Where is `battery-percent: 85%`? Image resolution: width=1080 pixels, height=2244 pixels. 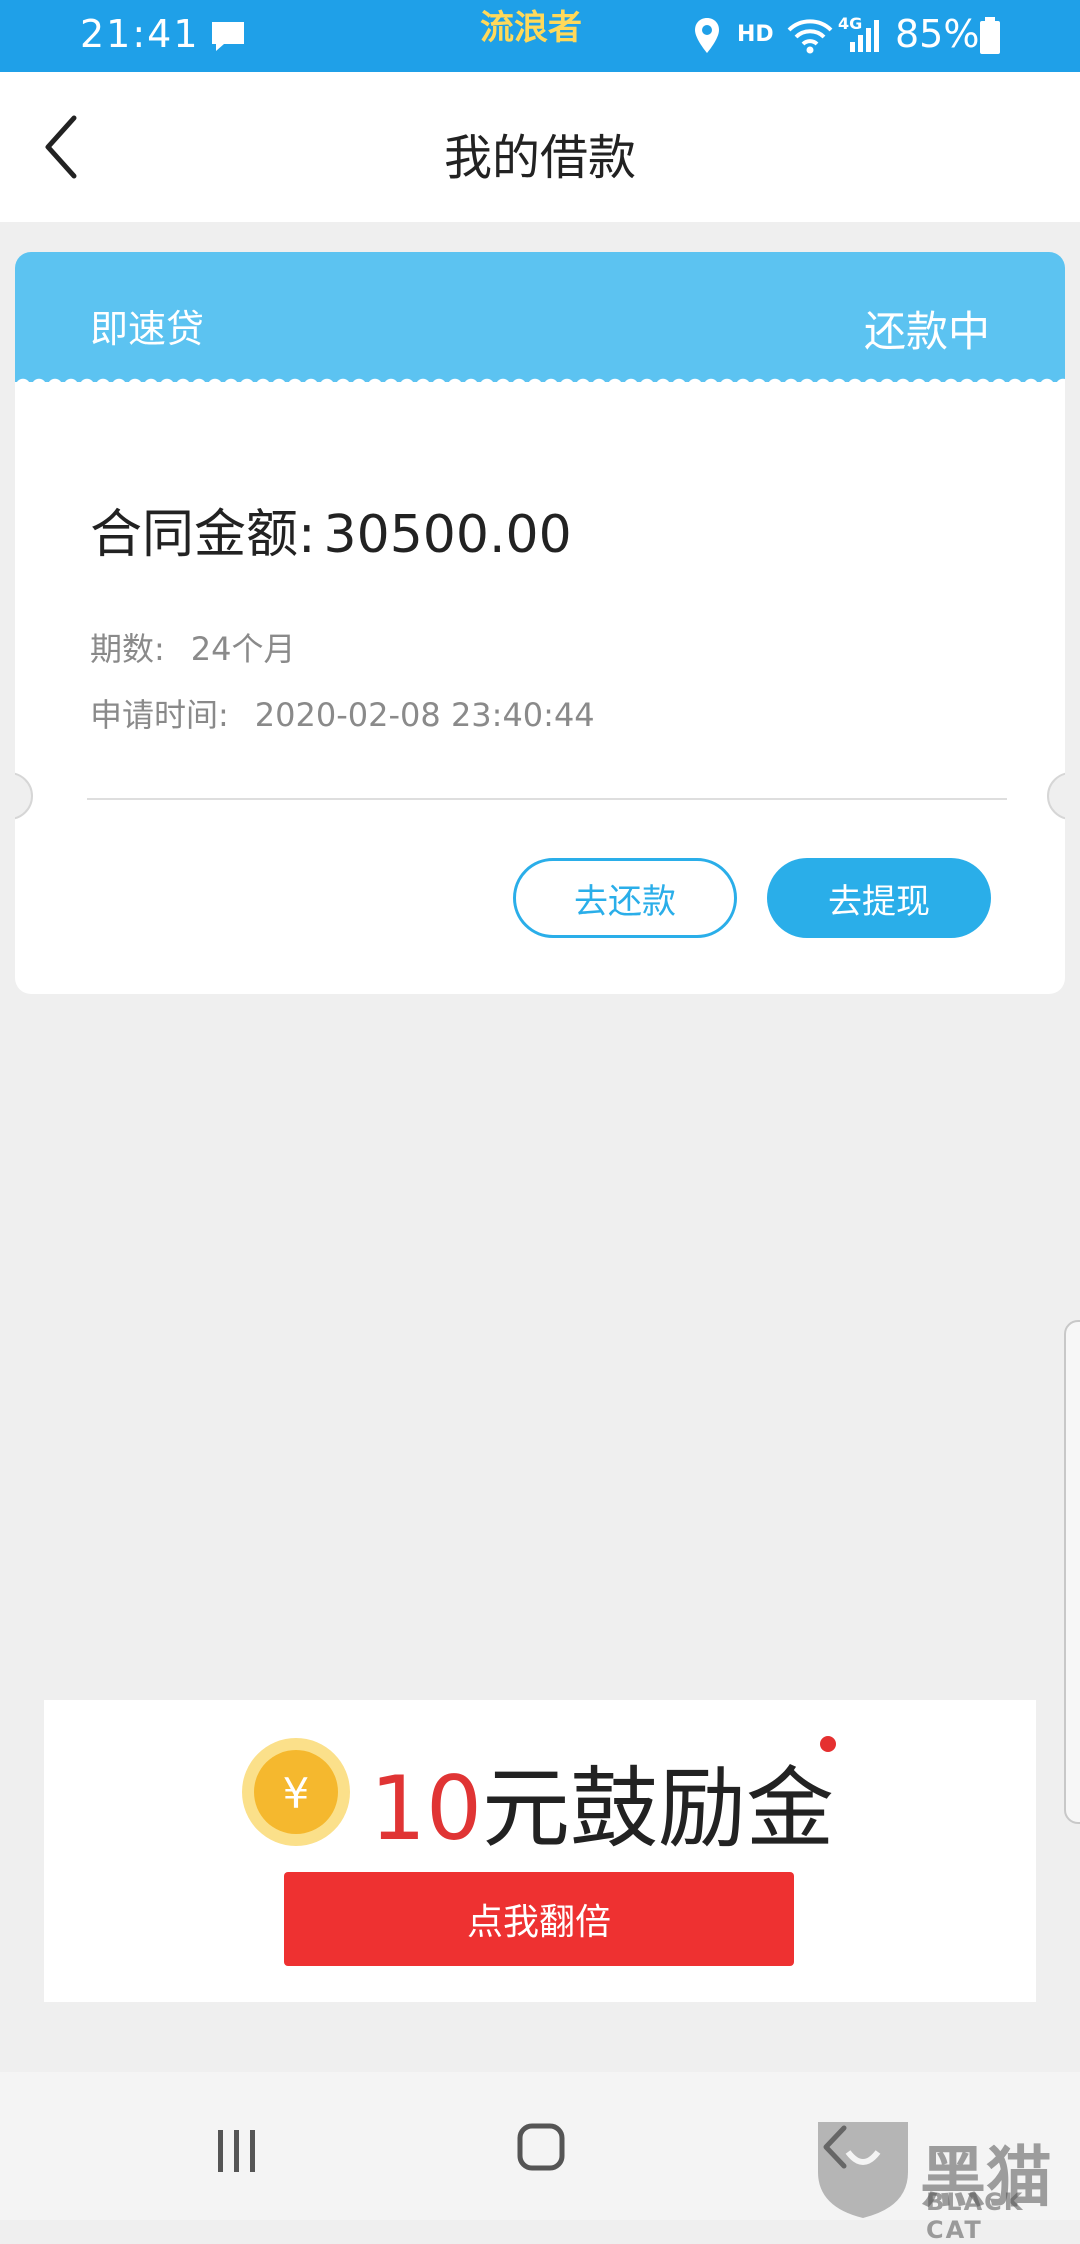
battery-percent: 85% is located at coordinates (937, 34).